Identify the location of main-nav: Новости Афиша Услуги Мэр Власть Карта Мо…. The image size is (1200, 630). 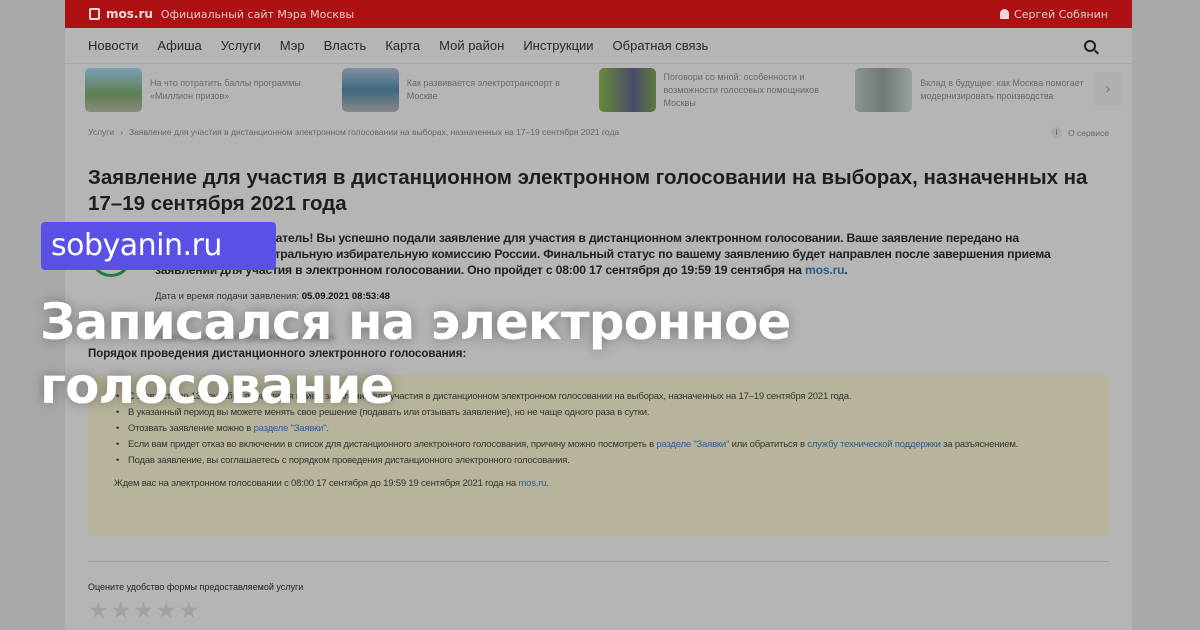
(598, 46).